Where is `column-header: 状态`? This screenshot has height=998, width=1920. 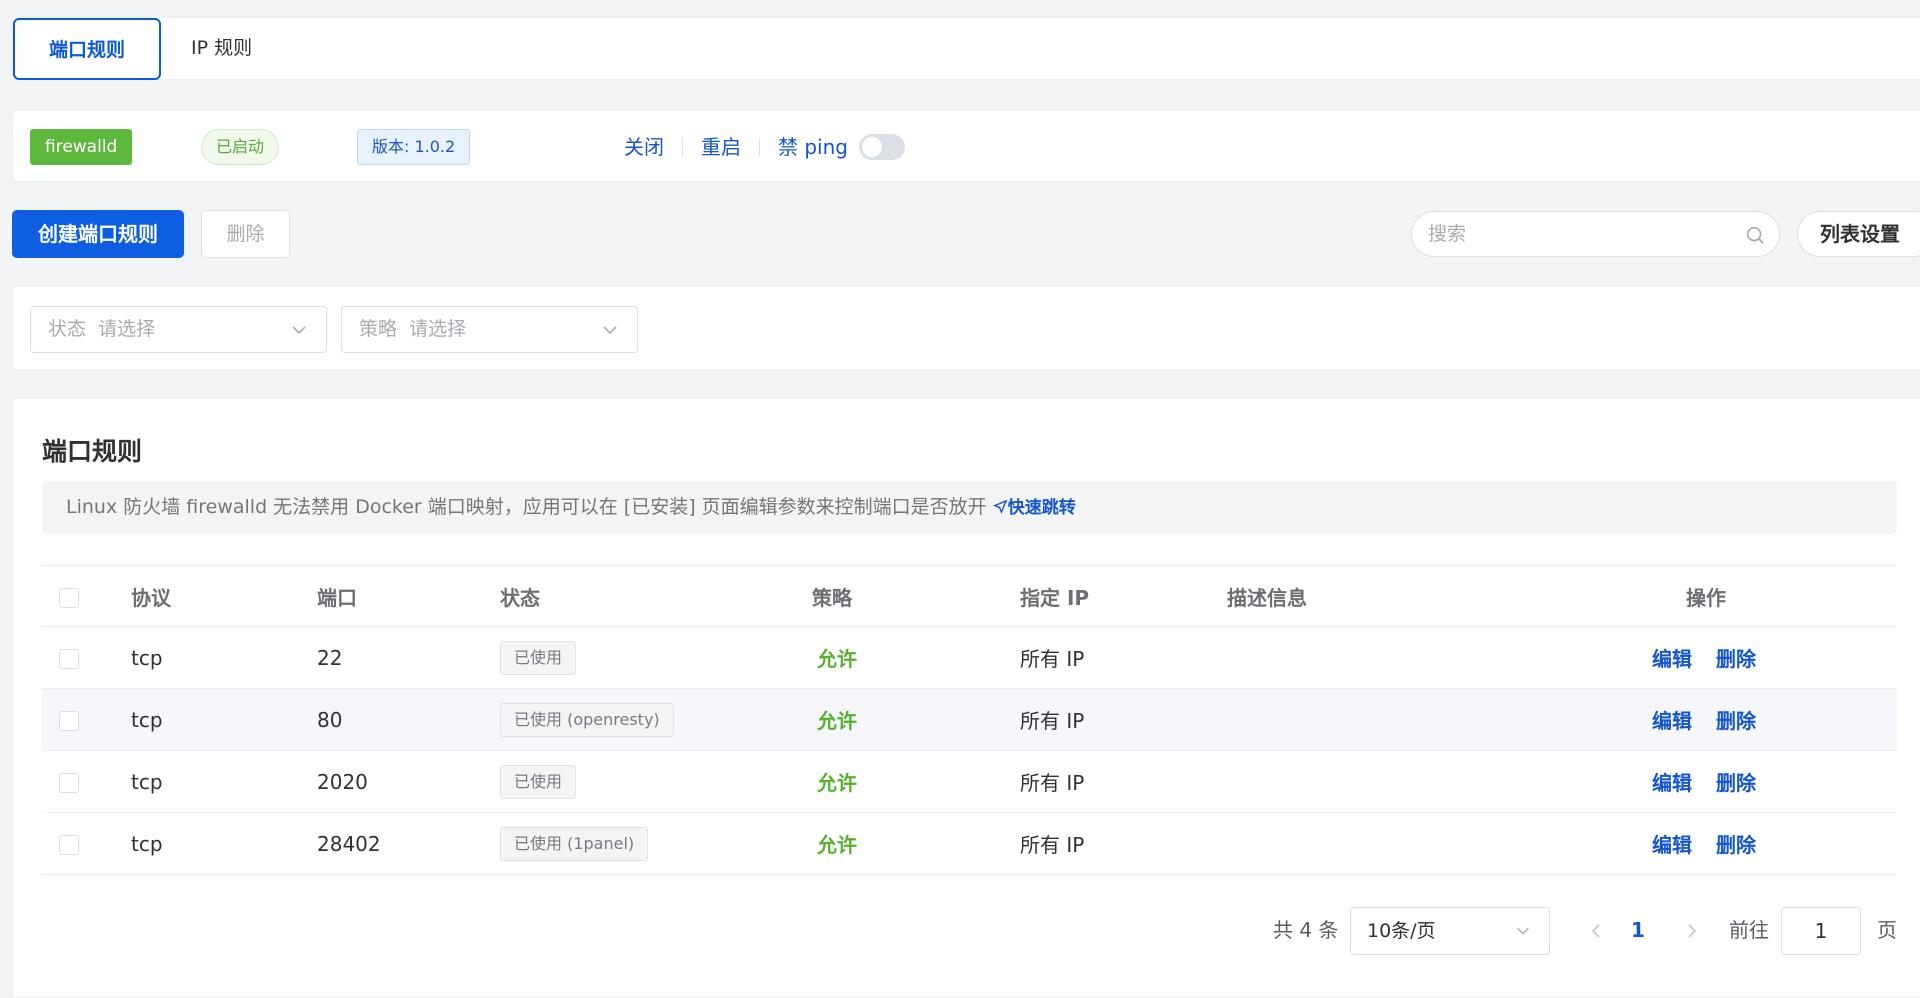
column-header: 状态 is located at coordinates (656, 596).